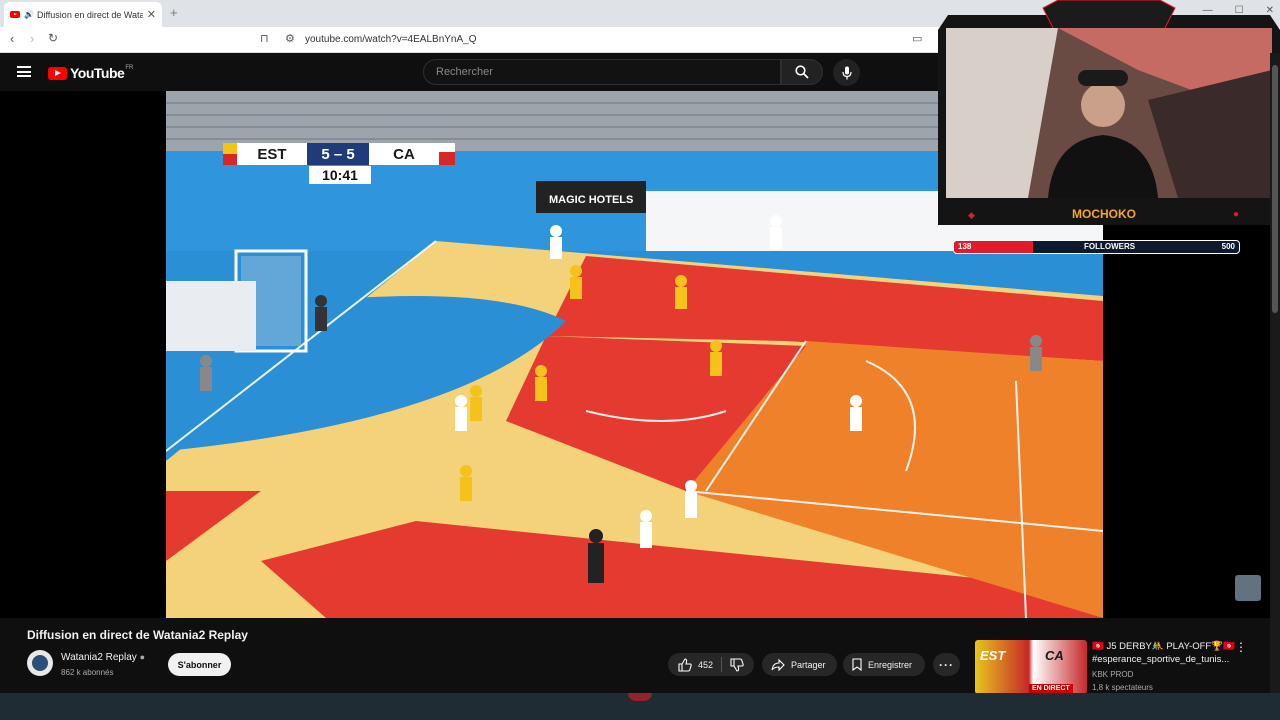 The width and height of the screenshot is (1280, 720). What do you see at coordinates (965, 246) in the screenshot?
I see `followers-current: 138` at bounding box center [965, 246].